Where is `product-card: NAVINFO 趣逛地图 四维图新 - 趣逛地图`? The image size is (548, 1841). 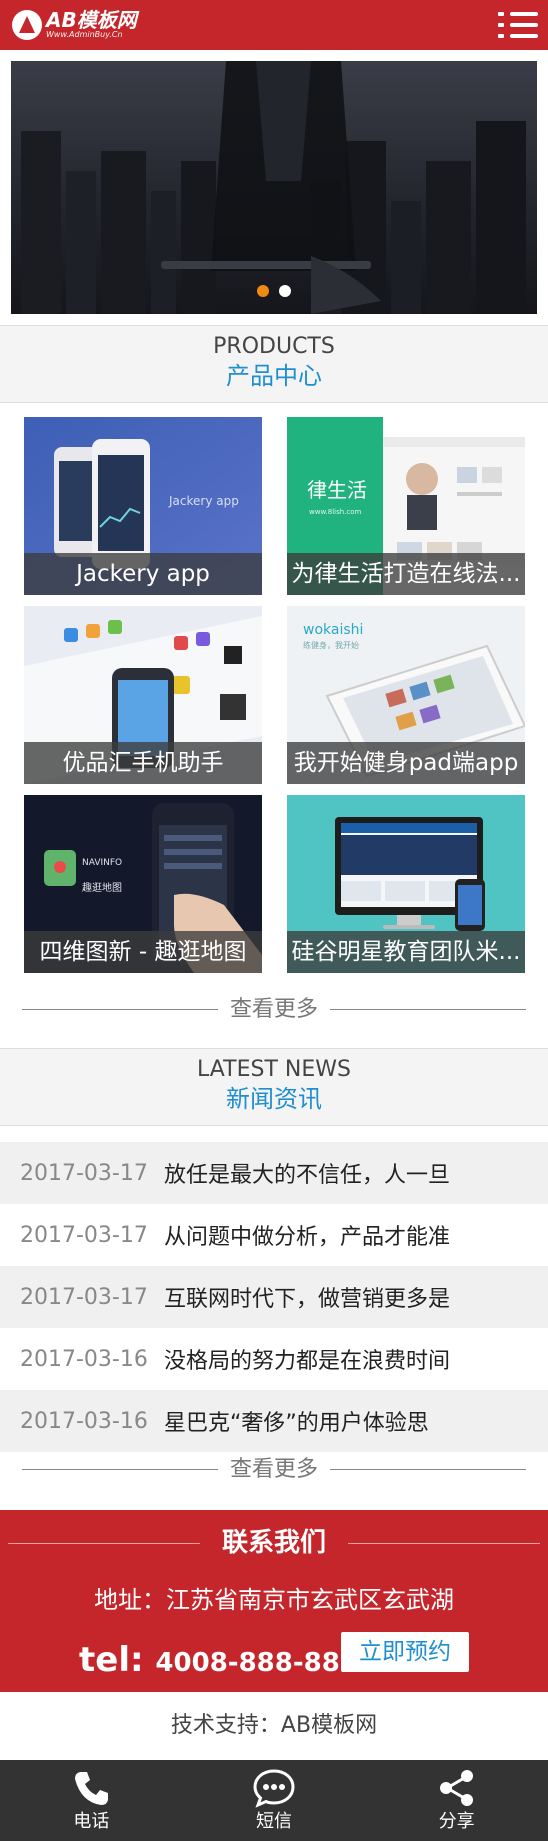
product-card: NAVINFO 趣逛地图 四维图新 - 趣逛地图 is located at coordinates (143, 884).